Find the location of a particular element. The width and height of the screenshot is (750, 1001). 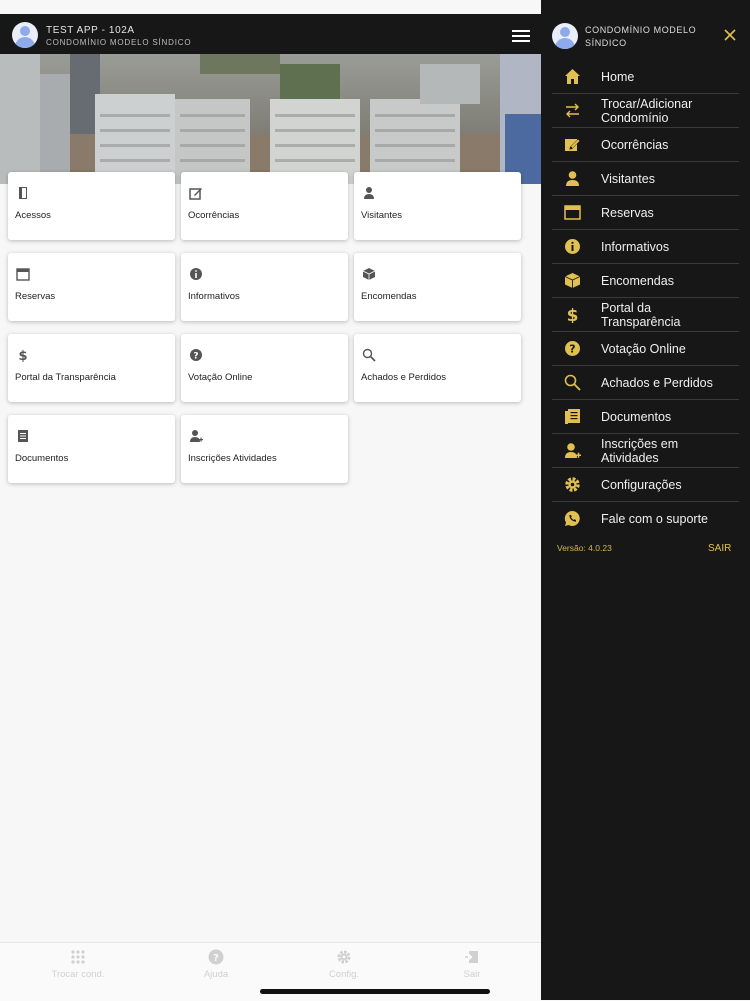

nav-label: Trocar cond. is located at coordinates (78, 974).